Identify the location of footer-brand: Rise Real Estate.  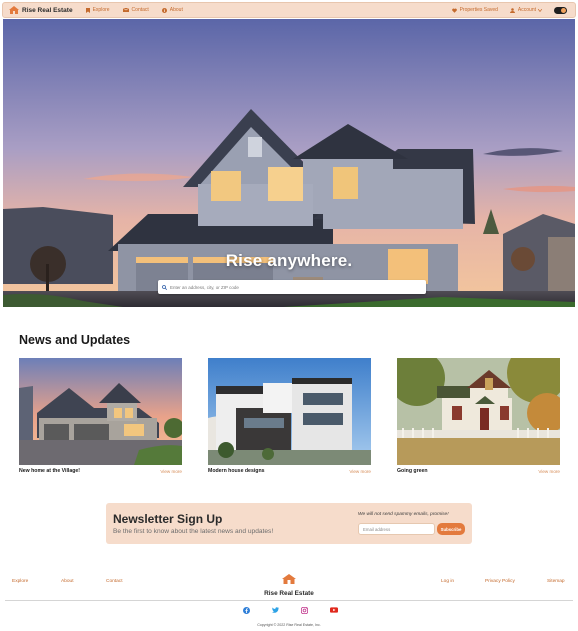
(289, 584).